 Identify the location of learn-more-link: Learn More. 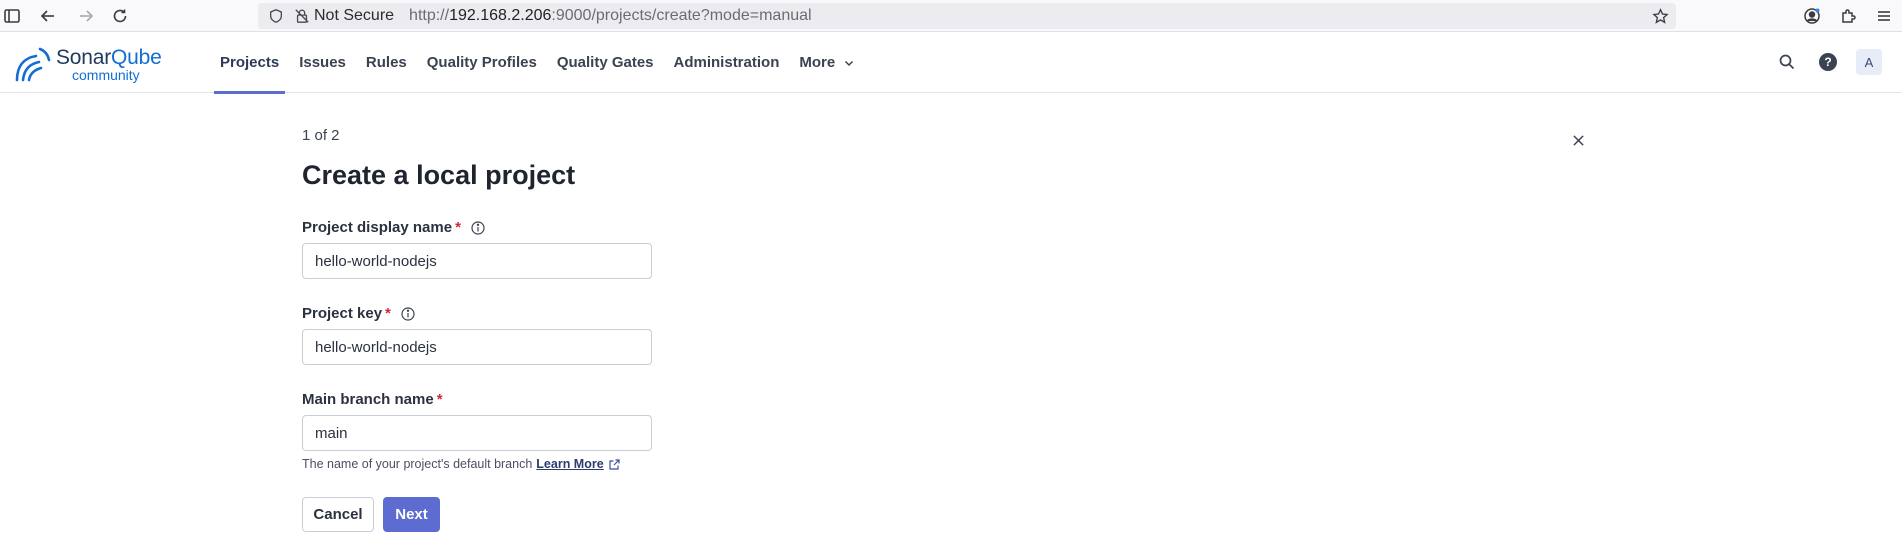
(569, 464).